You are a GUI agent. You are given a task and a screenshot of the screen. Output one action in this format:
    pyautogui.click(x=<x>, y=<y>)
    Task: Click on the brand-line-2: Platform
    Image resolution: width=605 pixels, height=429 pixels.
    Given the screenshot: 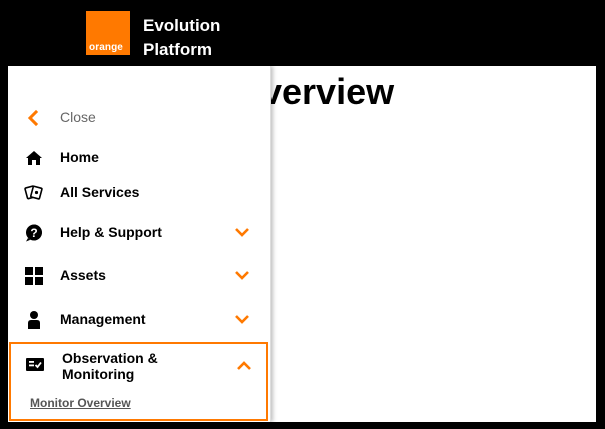 What is the action you would take?
    pyautogui.click(x=177, y=49)
    